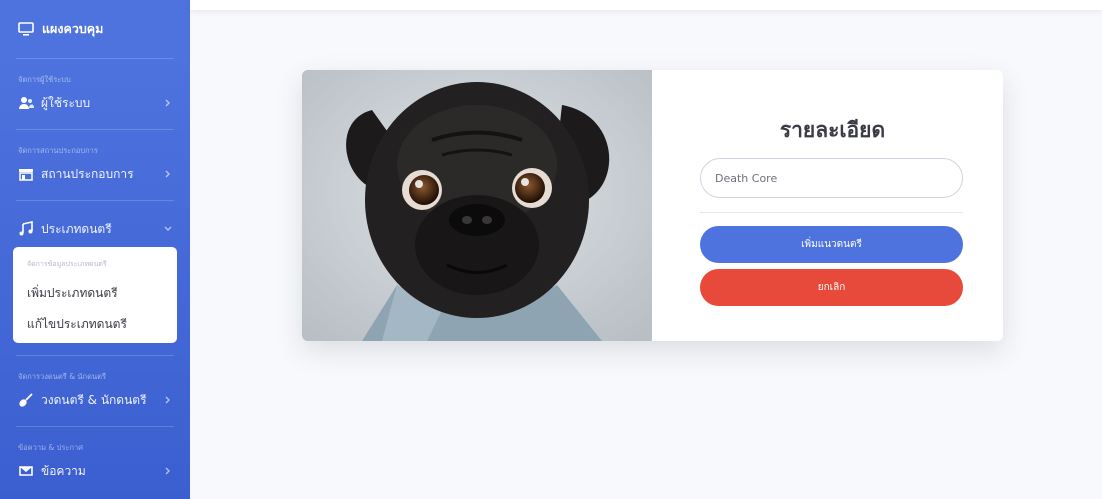 This screenshot has height=499, width=1102. I want to click on sidebar-heading-stores: จัดการสถานประกอบการ, so click(58, 150).